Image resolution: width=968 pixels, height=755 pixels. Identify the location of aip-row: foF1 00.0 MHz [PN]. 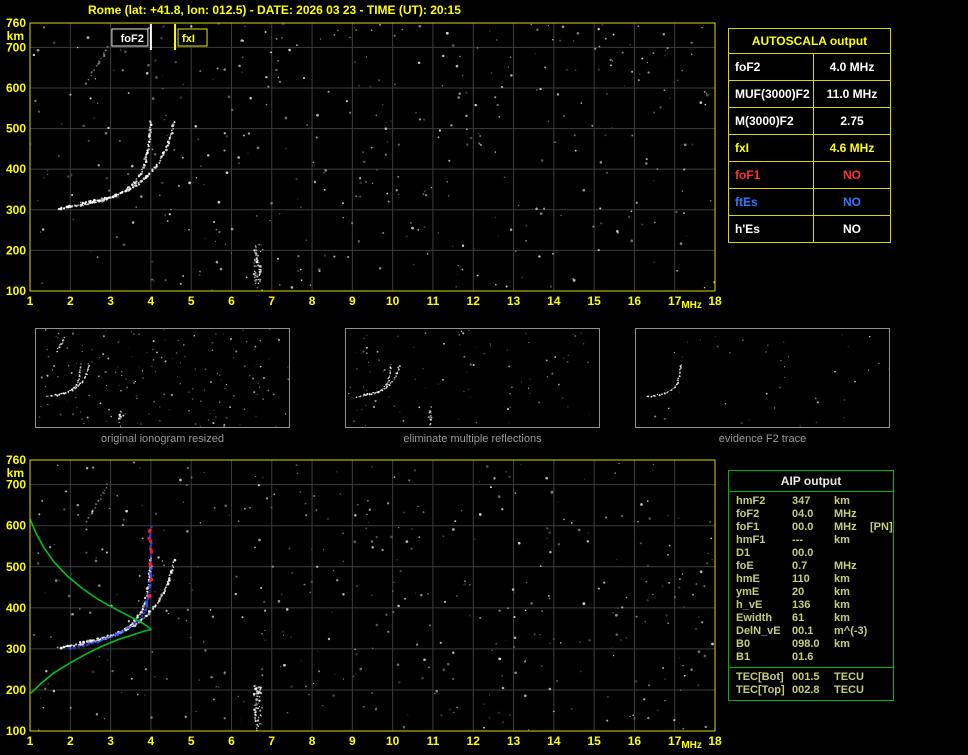
(811, 527).